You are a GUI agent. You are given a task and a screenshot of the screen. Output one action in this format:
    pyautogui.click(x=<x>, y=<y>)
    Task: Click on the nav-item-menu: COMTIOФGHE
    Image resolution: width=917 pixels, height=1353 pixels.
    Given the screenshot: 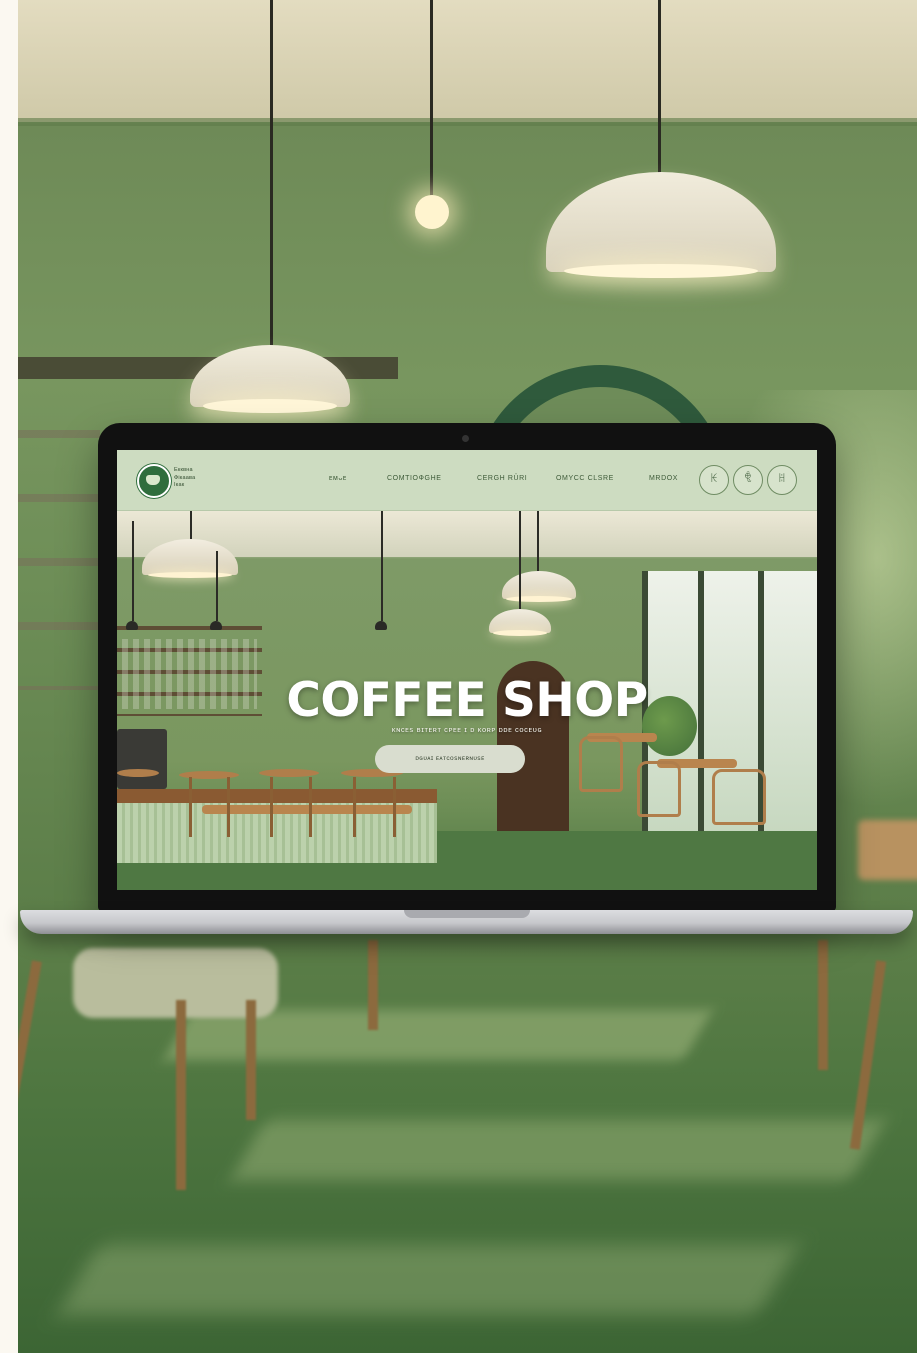 What is the action you would take?
    pyautogui.click(x=414, y=478)
    